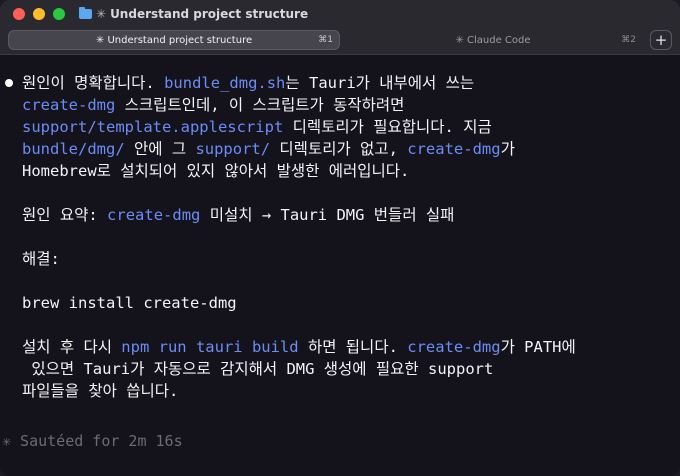 The image size is (680, 476). What do you see at coordinates (73, 149) in the screenshot?
I see `code-span: bundle/dmg/` at bounding box center [73, 149].